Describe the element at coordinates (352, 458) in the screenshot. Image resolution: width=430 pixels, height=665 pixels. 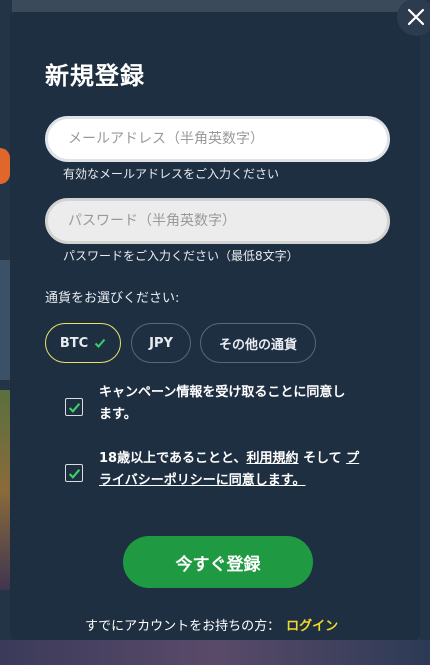
I see `privacy-link: プ` at that location.